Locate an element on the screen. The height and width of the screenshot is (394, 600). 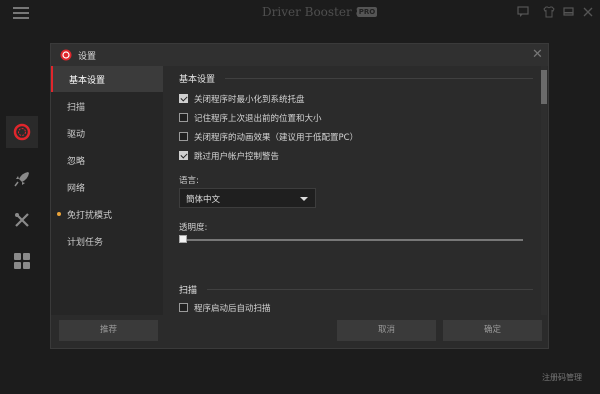
transparency-slider-handle is located at coordinates (183, 239).